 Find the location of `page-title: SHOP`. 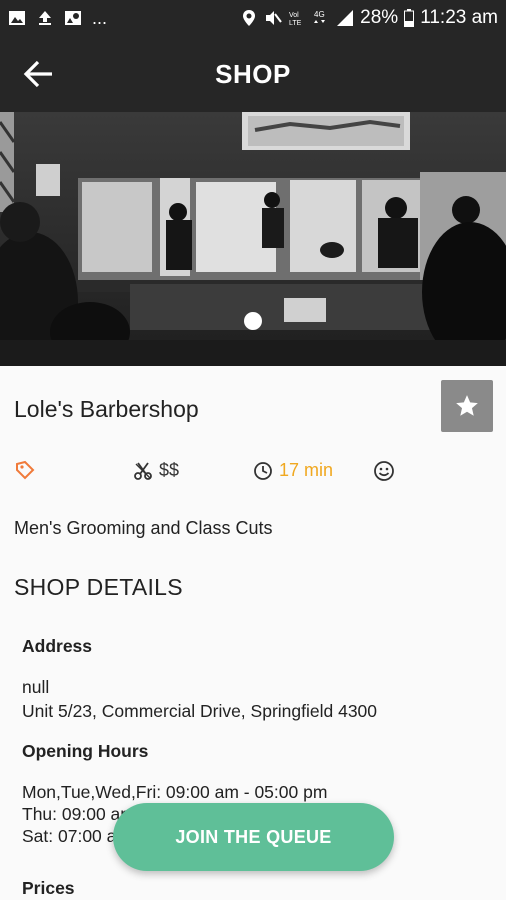

page-title: SHOP is located at coordinates (253, 73).